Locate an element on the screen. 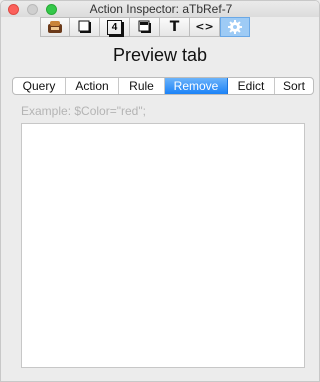 Image resolution: width=320 pixels, height=382 pixels. window-title: Action Inspector: aTbRef-7 is located at coordinates (161, 9).